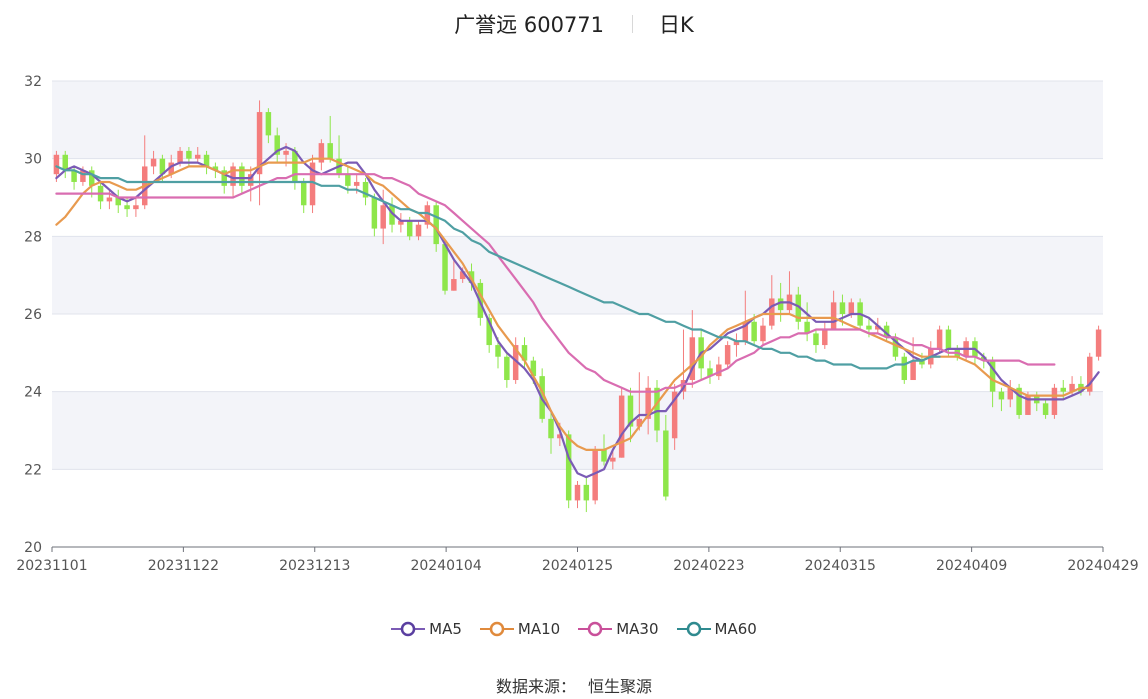  Describe the element at coordinates (496, 629) in the screenshot. I see `ma10-legend-icon` at that location.